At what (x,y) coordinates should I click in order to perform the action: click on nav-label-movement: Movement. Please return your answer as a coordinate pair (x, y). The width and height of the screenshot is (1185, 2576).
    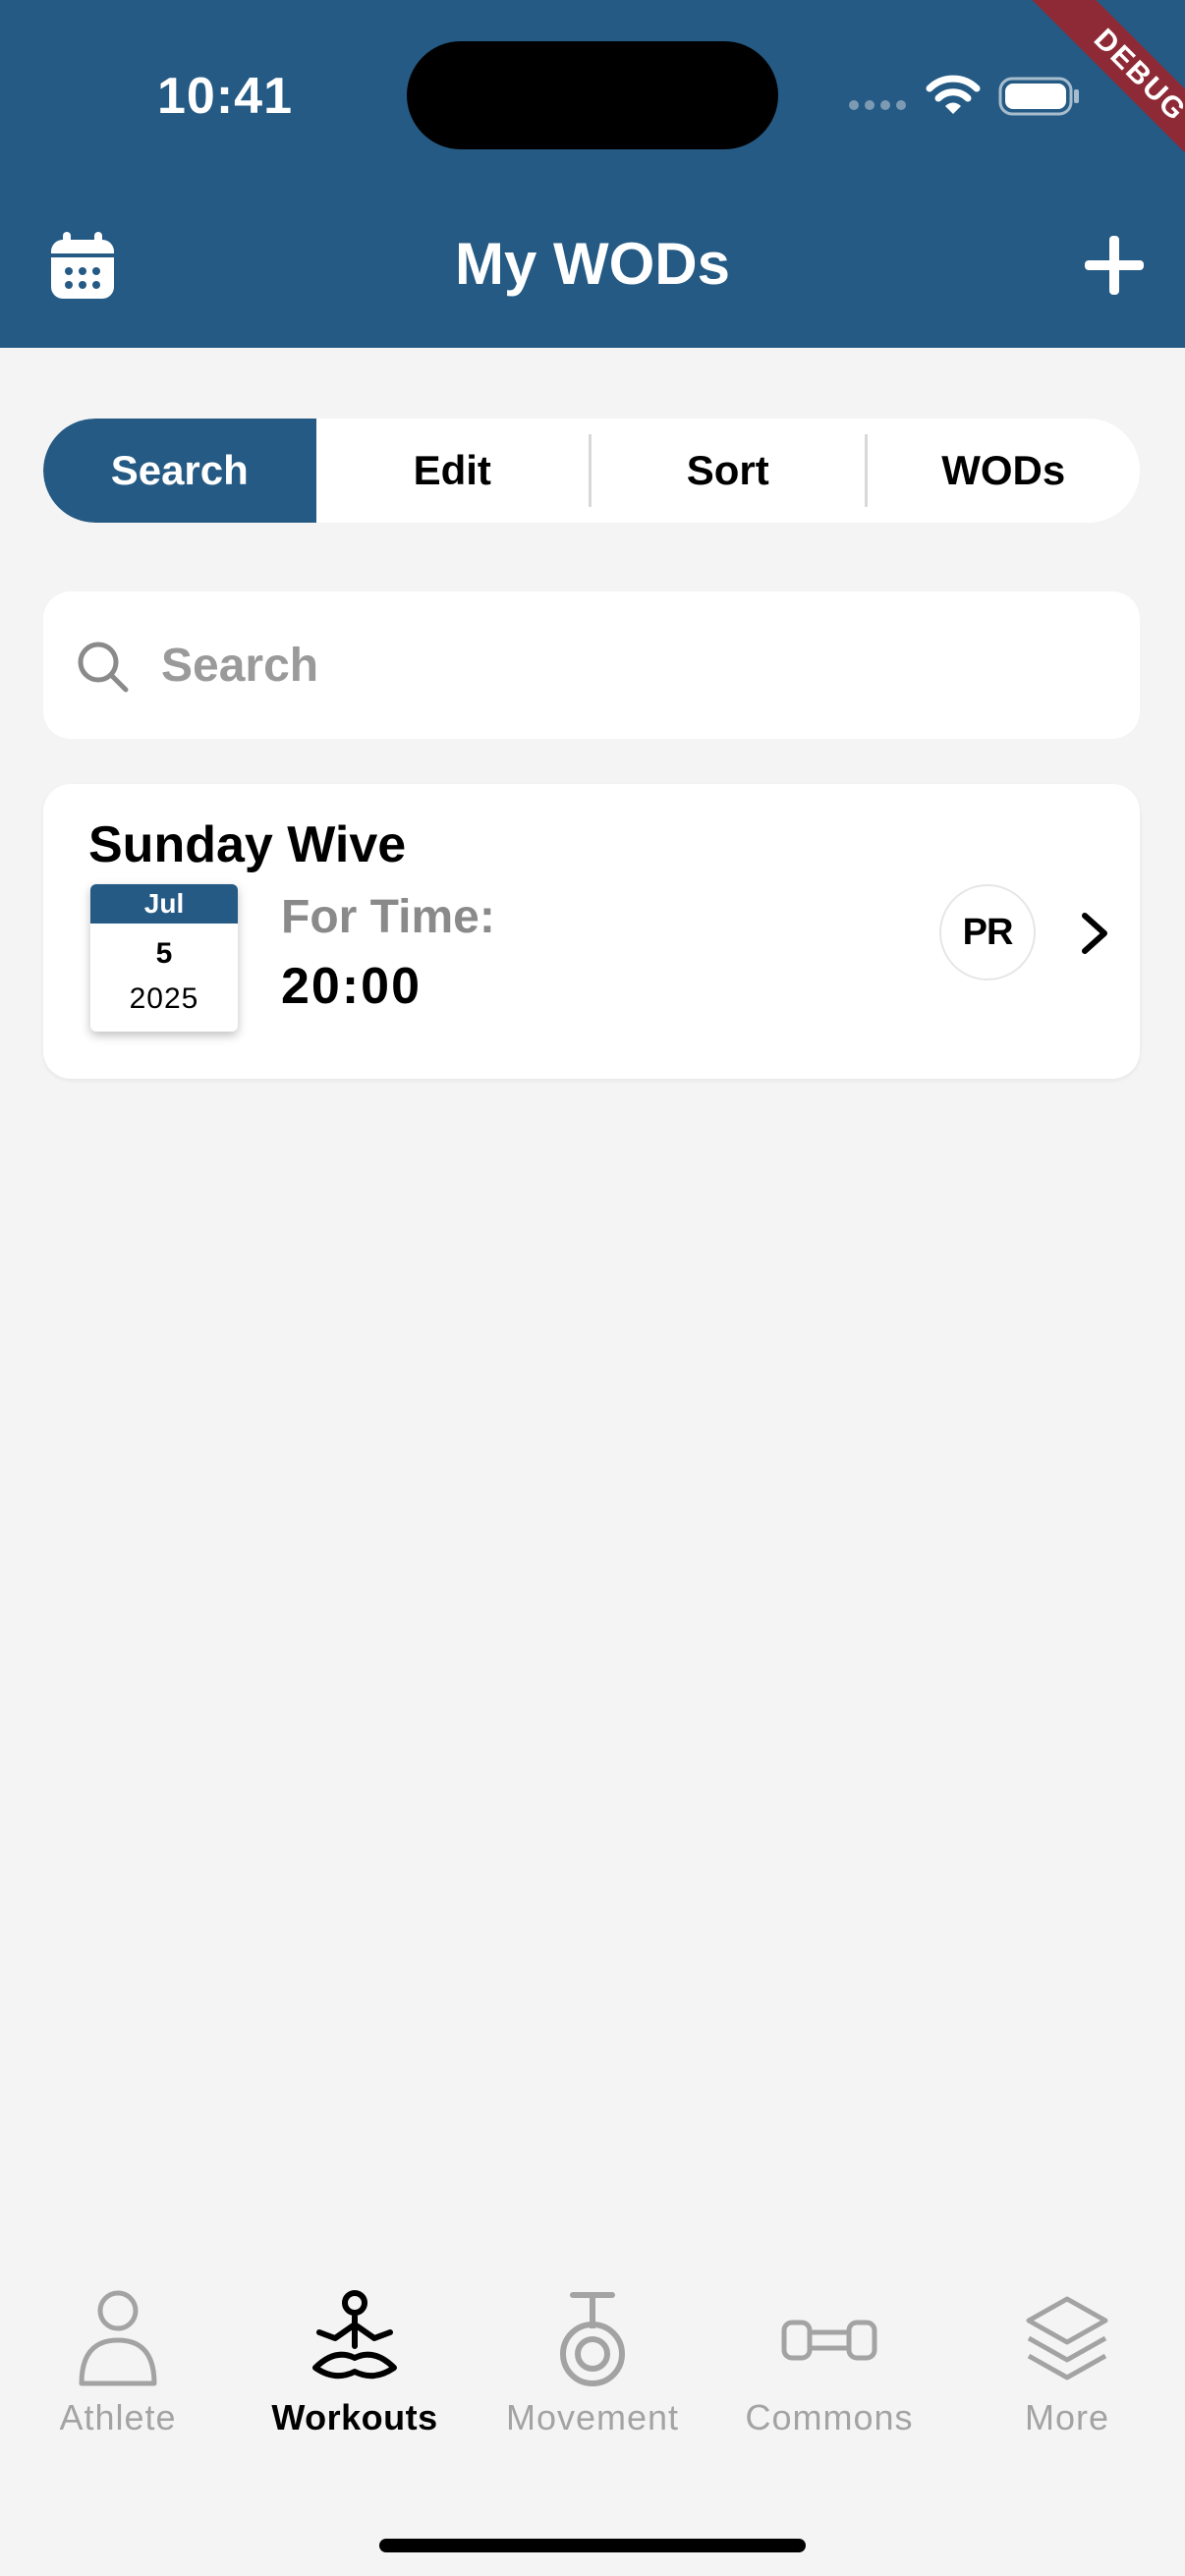
    Looking at the image, I should click on (592, 2417).